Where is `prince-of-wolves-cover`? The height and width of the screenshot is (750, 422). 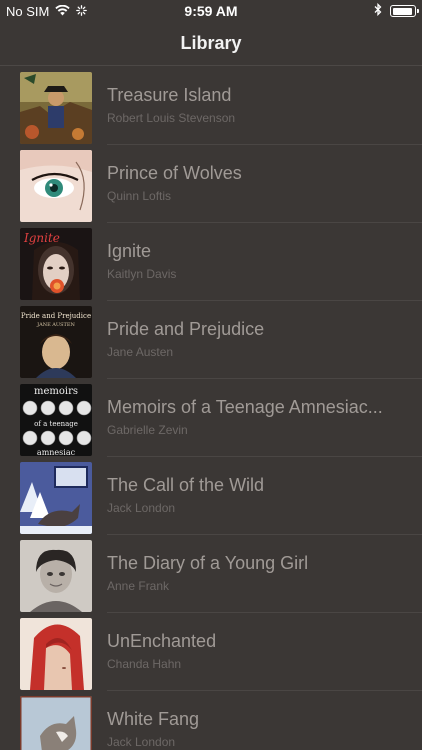
prince-of-wolves-cover is located at coordinates (56, 186).